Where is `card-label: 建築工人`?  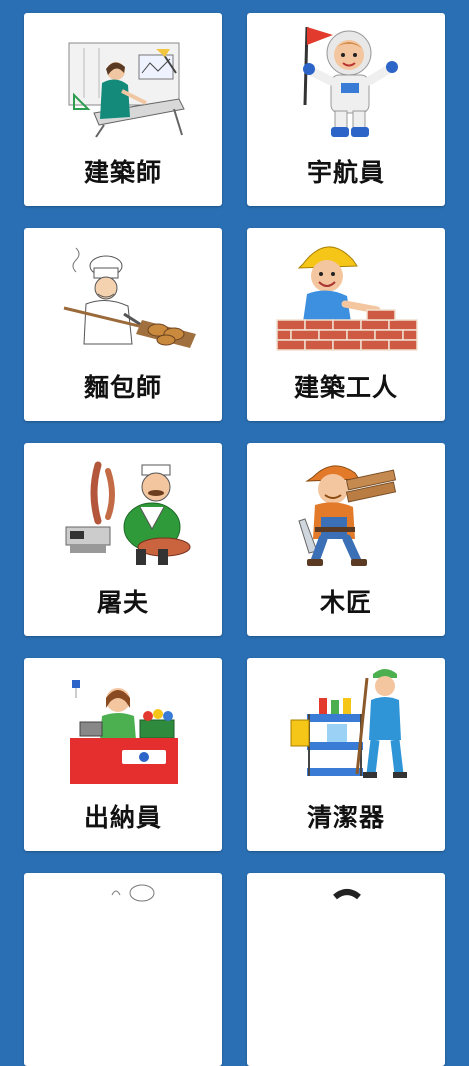 card-label: 建築工人 is located at coordinates (345, 387).